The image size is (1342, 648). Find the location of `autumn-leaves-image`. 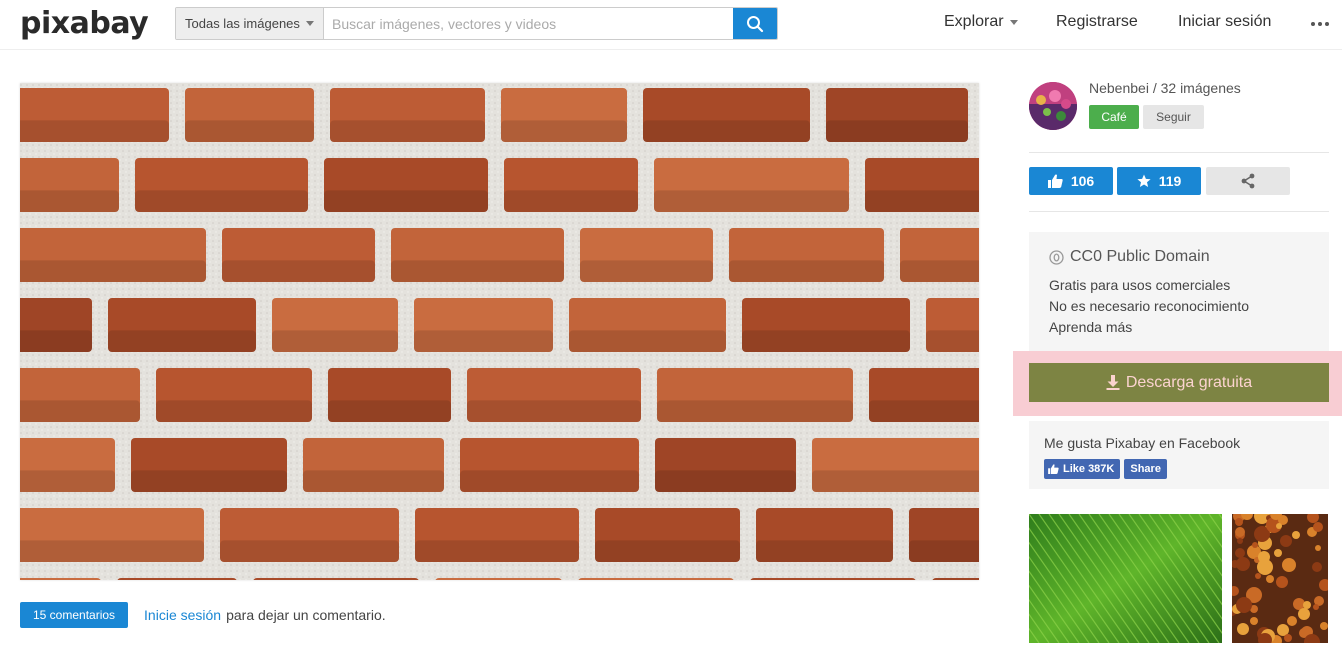

autumn-leaves-image is located at coordinates (1280, 578).